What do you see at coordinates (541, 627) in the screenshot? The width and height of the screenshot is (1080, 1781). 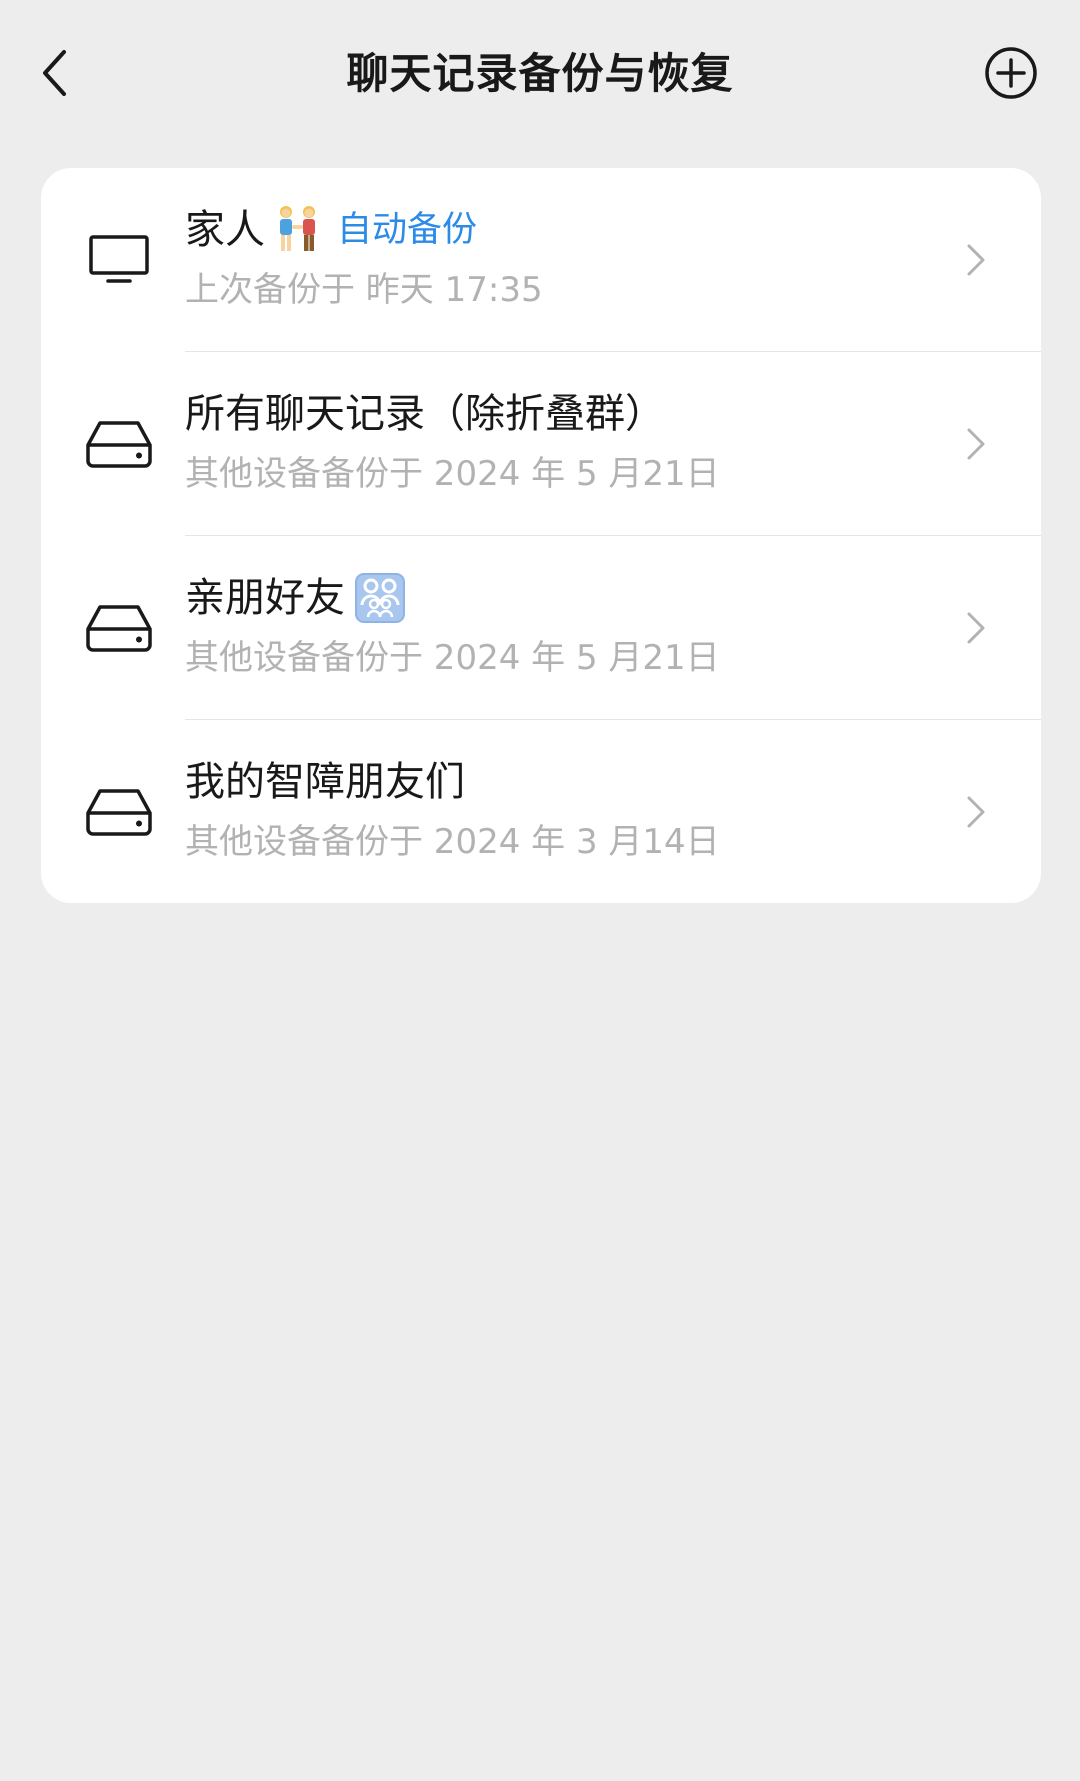 I see `backup-item-friends: 亲朋好友 其他设备备份于 2024 年 5 月21日` at bounding box center [541, 627].